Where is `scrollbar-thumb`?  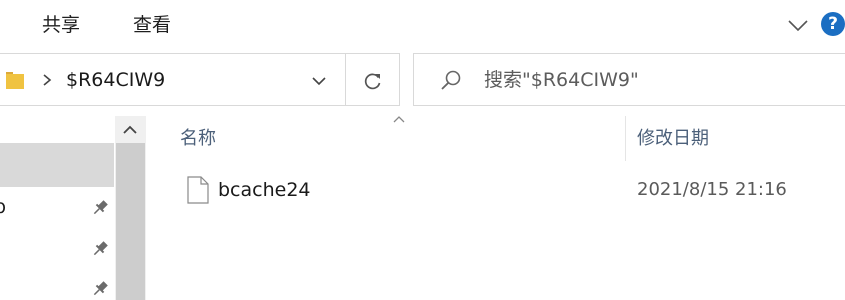
scrollbar-thumb is located at coordinates (130, 221).